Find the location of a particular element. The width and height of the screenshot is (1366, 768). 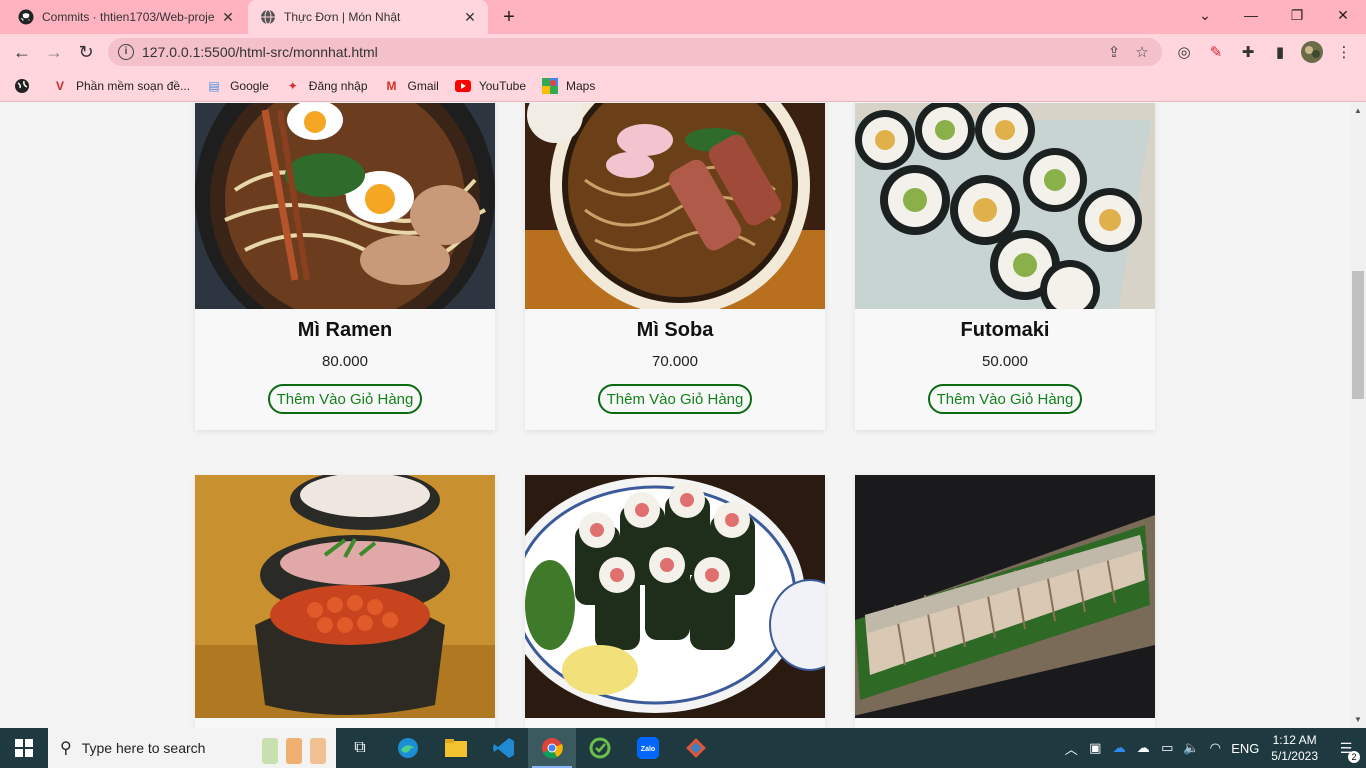

tab-title: Thực Đơn | Món Nhật is located at coordinates (342, 17).